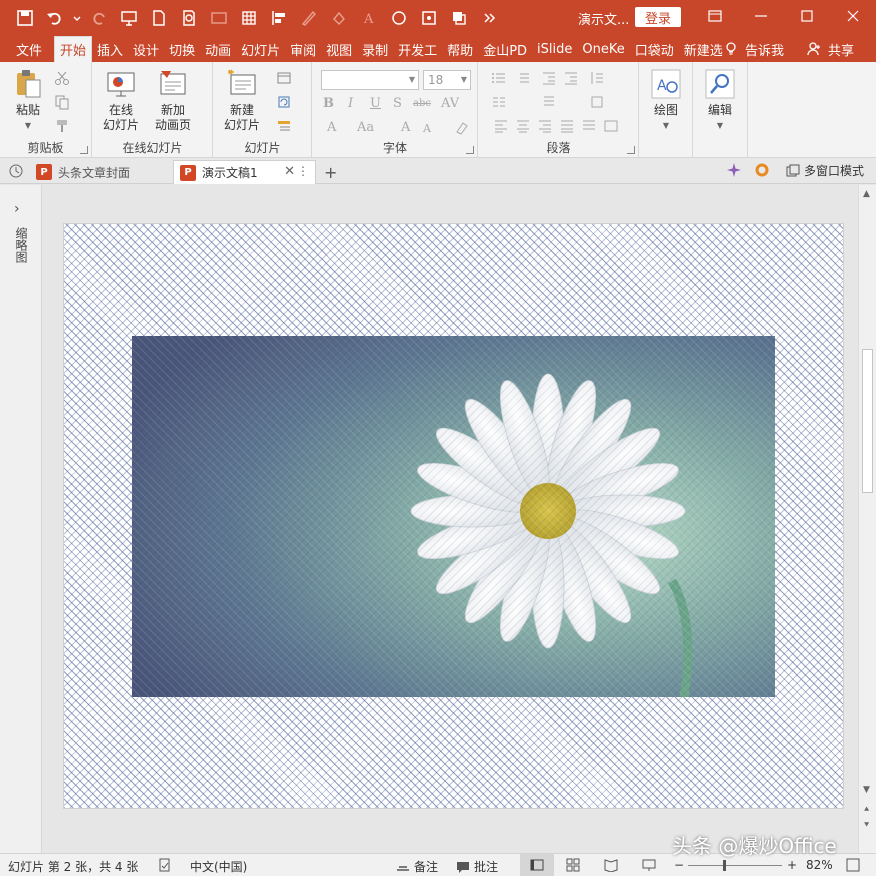 The height and width of the screenshot is (876, 876). Describe the element at coordinates (853, 16) in the screenshot. I see `close-icon` at that location.